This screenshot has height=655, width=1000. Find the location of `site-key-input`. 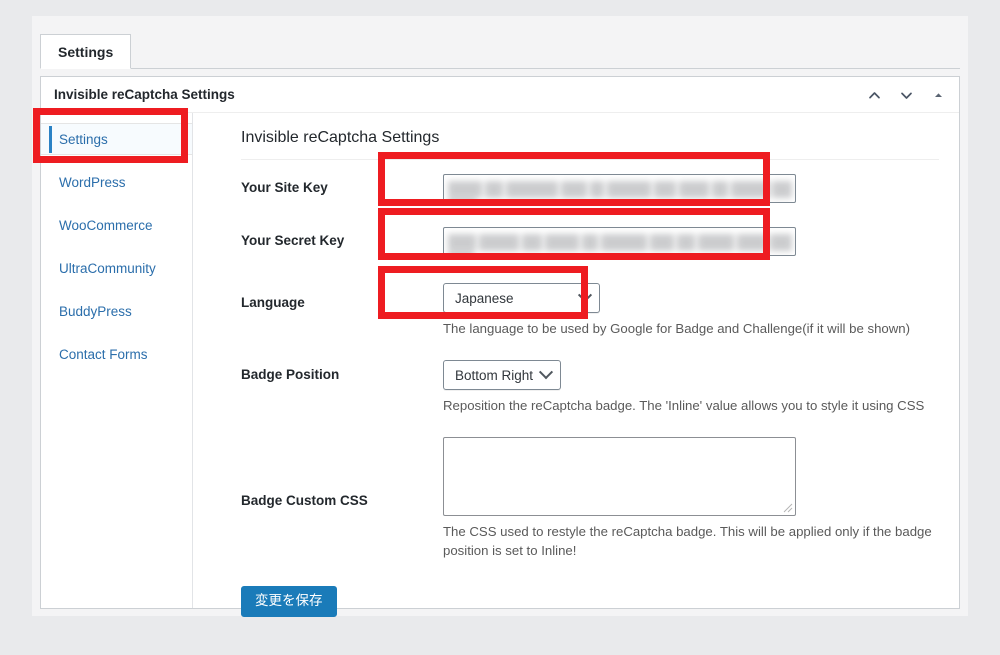

site-key-input is located at coordinates (619, 188).